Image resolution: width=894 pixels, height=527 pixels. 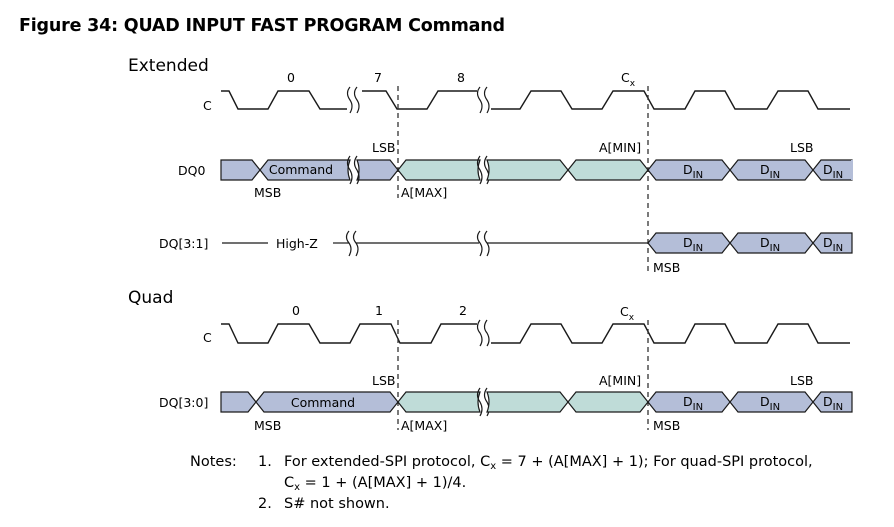 What do you see at coordinates (801, 380) in the screenshot?
I see `quad-data-lsb-label: LSB` at bounding box center [801, 380].